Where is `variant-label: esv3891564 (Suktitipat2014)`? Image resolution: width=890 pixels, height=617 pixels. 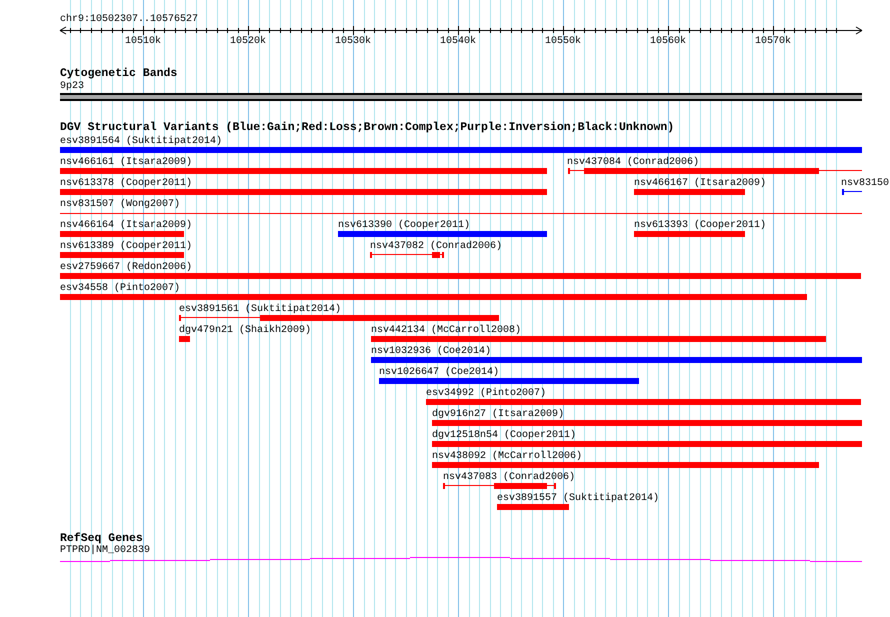 variant-label: esv3891564 (Suktitipat2014) is located at coordinates (141, 141).